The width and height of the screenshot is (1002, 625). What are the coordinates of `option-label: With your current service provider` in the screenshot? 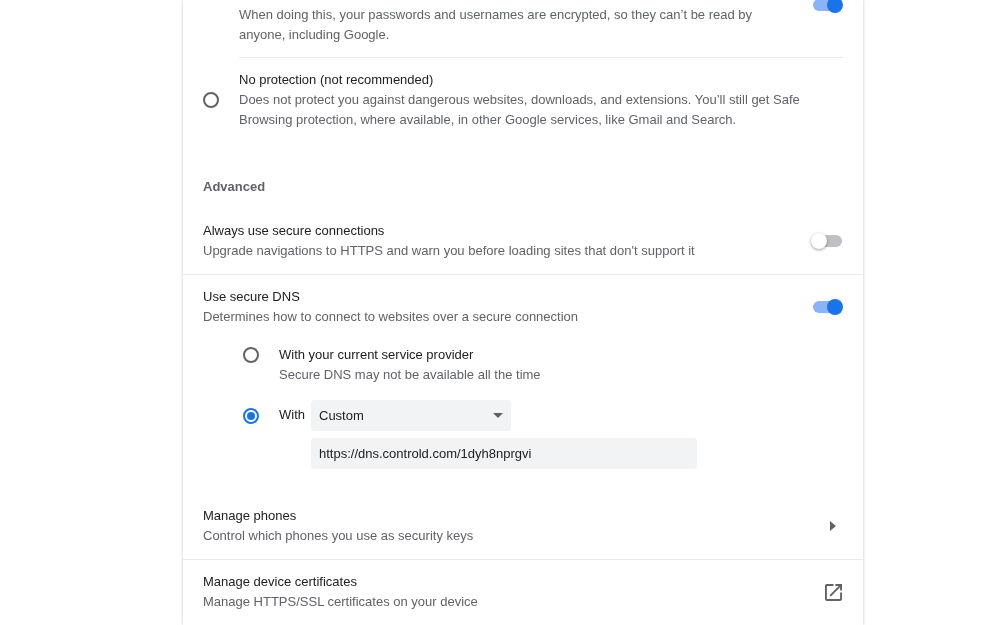 It's located at (377, 355).